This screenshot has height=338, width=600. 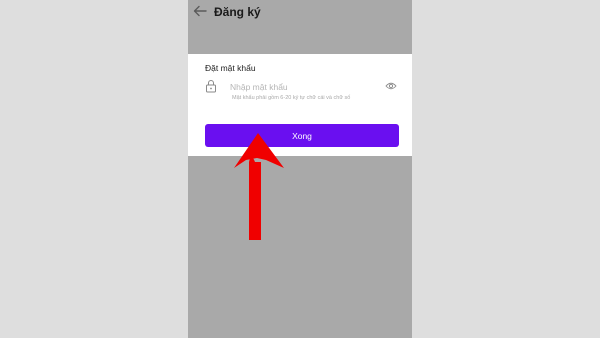 I want to click on eye-icon, so click(x=391, y=86).